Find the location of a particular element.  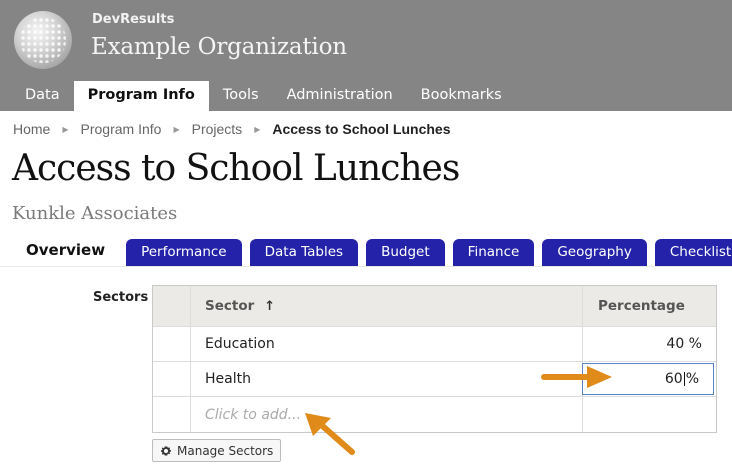

tab-performance: Performance is located at coordinates (184, 252).